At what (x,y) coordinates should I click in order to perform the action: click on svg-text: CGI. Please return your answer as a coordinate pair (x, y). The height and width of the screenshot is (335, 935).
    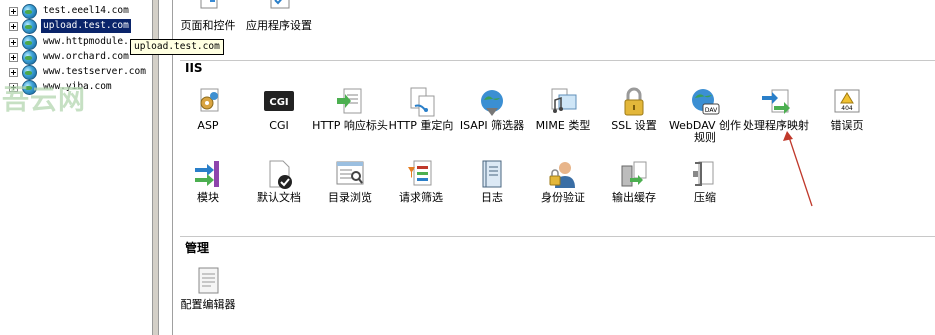
    Looking at the image, I should click on (278, 102).